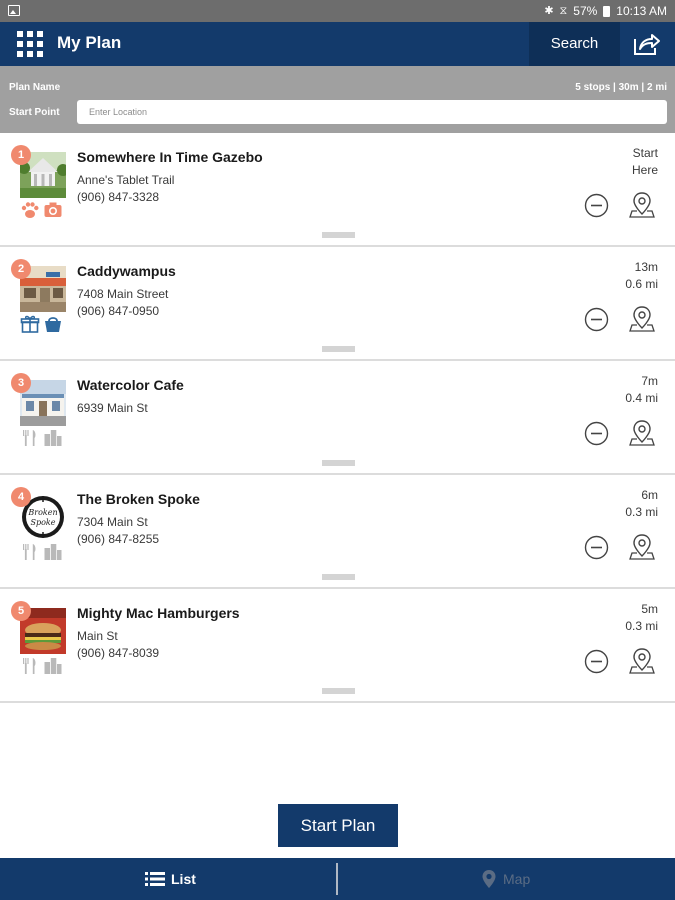 The width and height of the screenshot is (675, 900). I want to click on start-point-input, so click(372, 112).